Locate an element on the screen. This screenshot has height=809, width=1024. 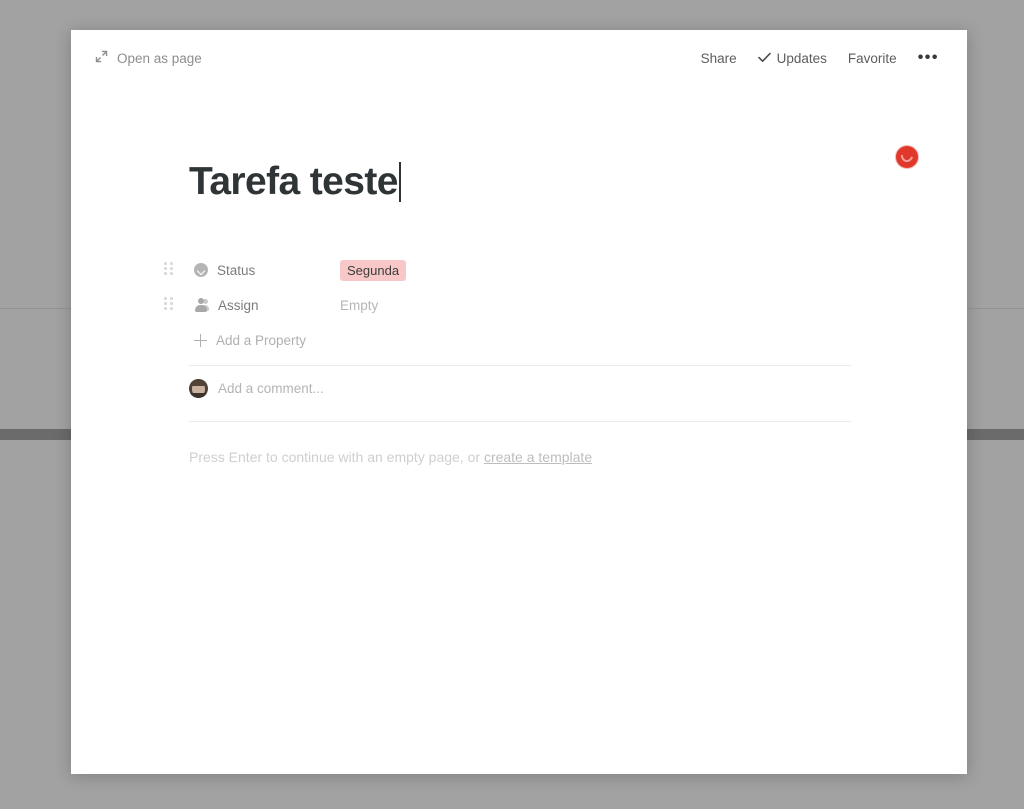
property-row-assign: Assign Empty is located at coordinates (545, 305).